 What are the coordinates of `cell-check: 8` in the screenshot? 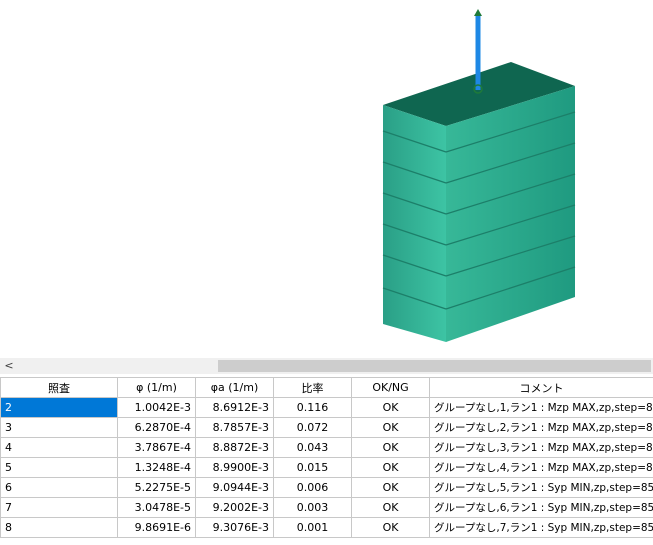 It's located at (59, 527).